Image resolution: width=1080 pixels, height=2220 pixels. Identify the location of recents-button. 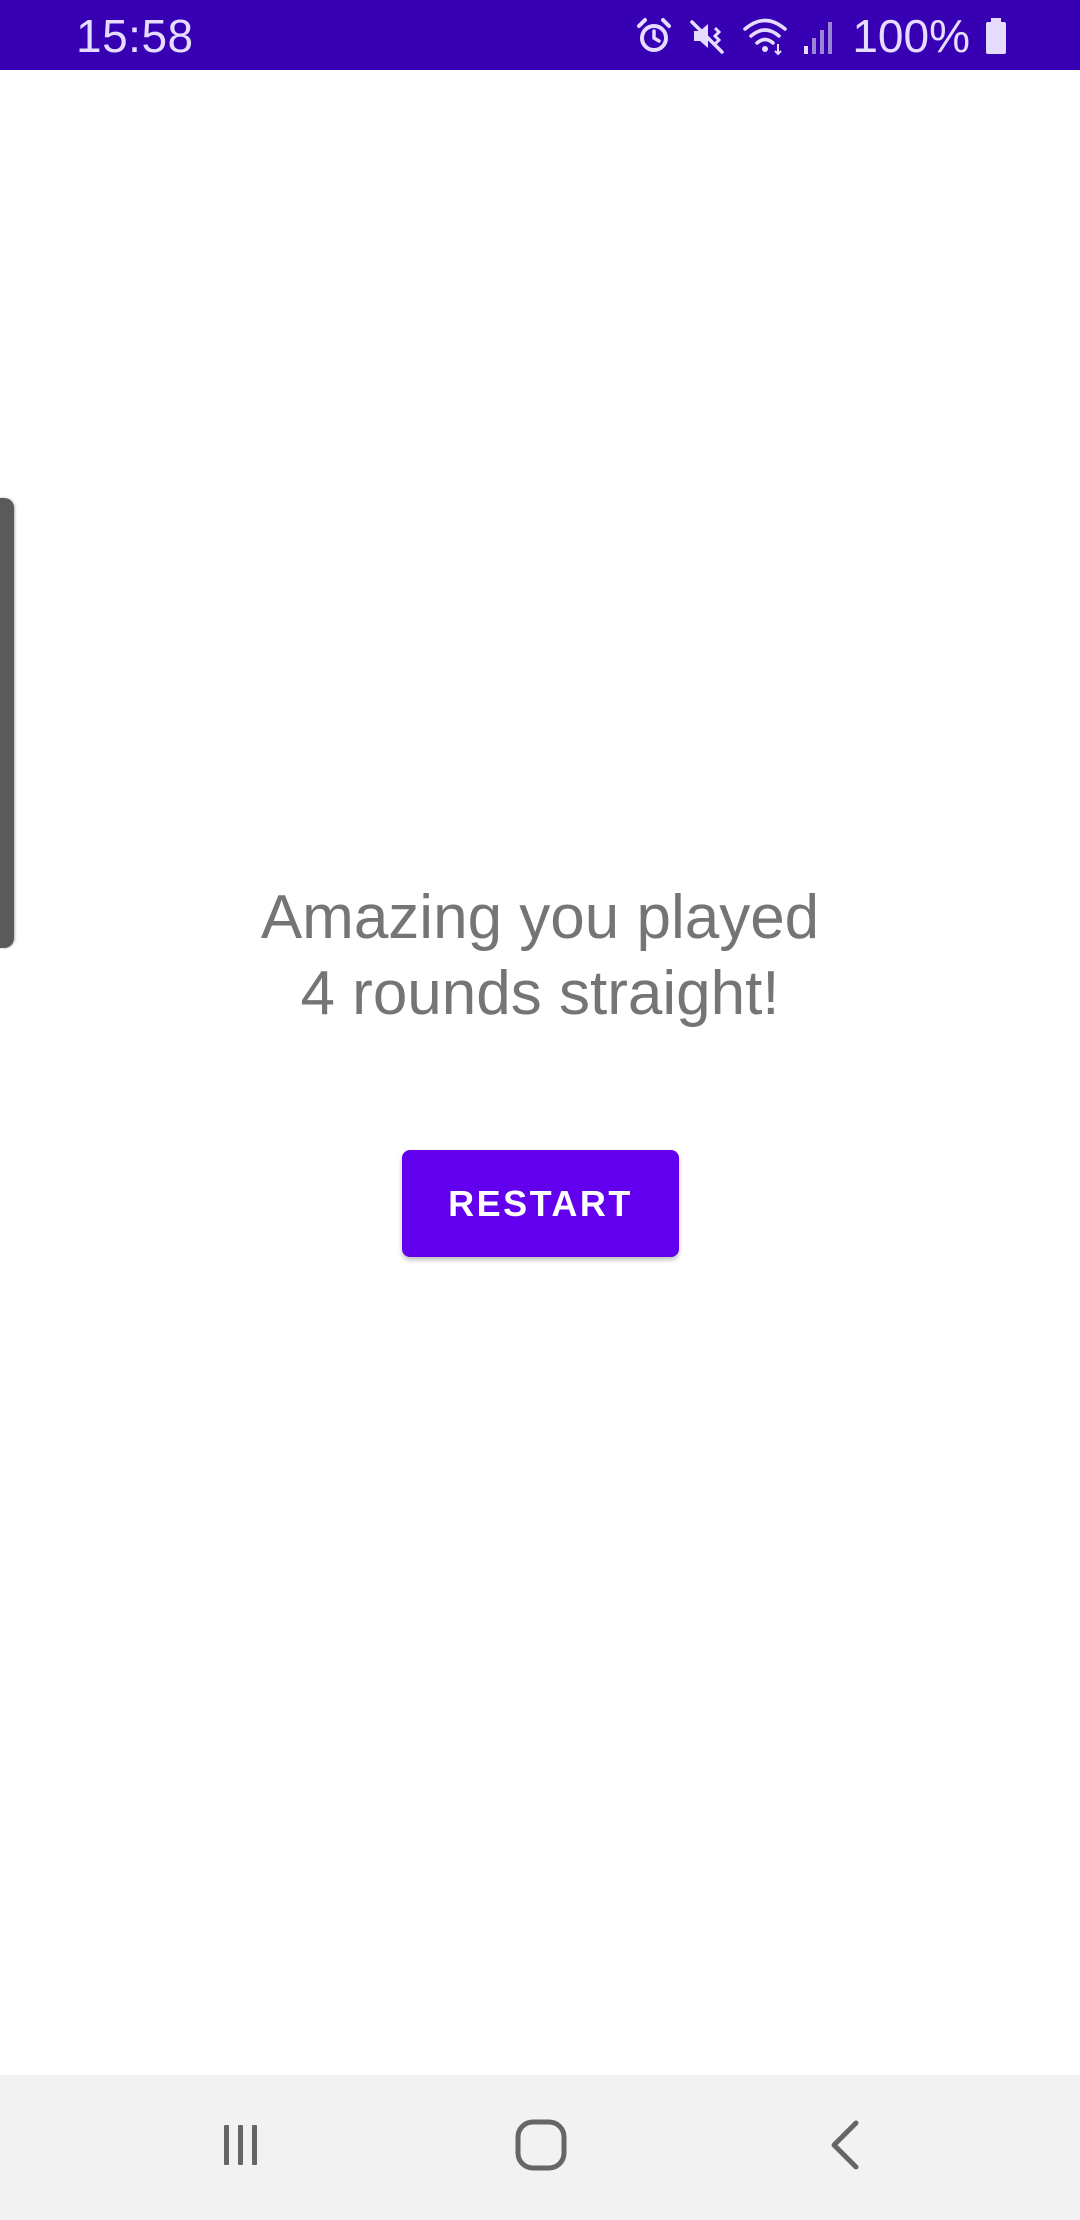
(240, 2147).